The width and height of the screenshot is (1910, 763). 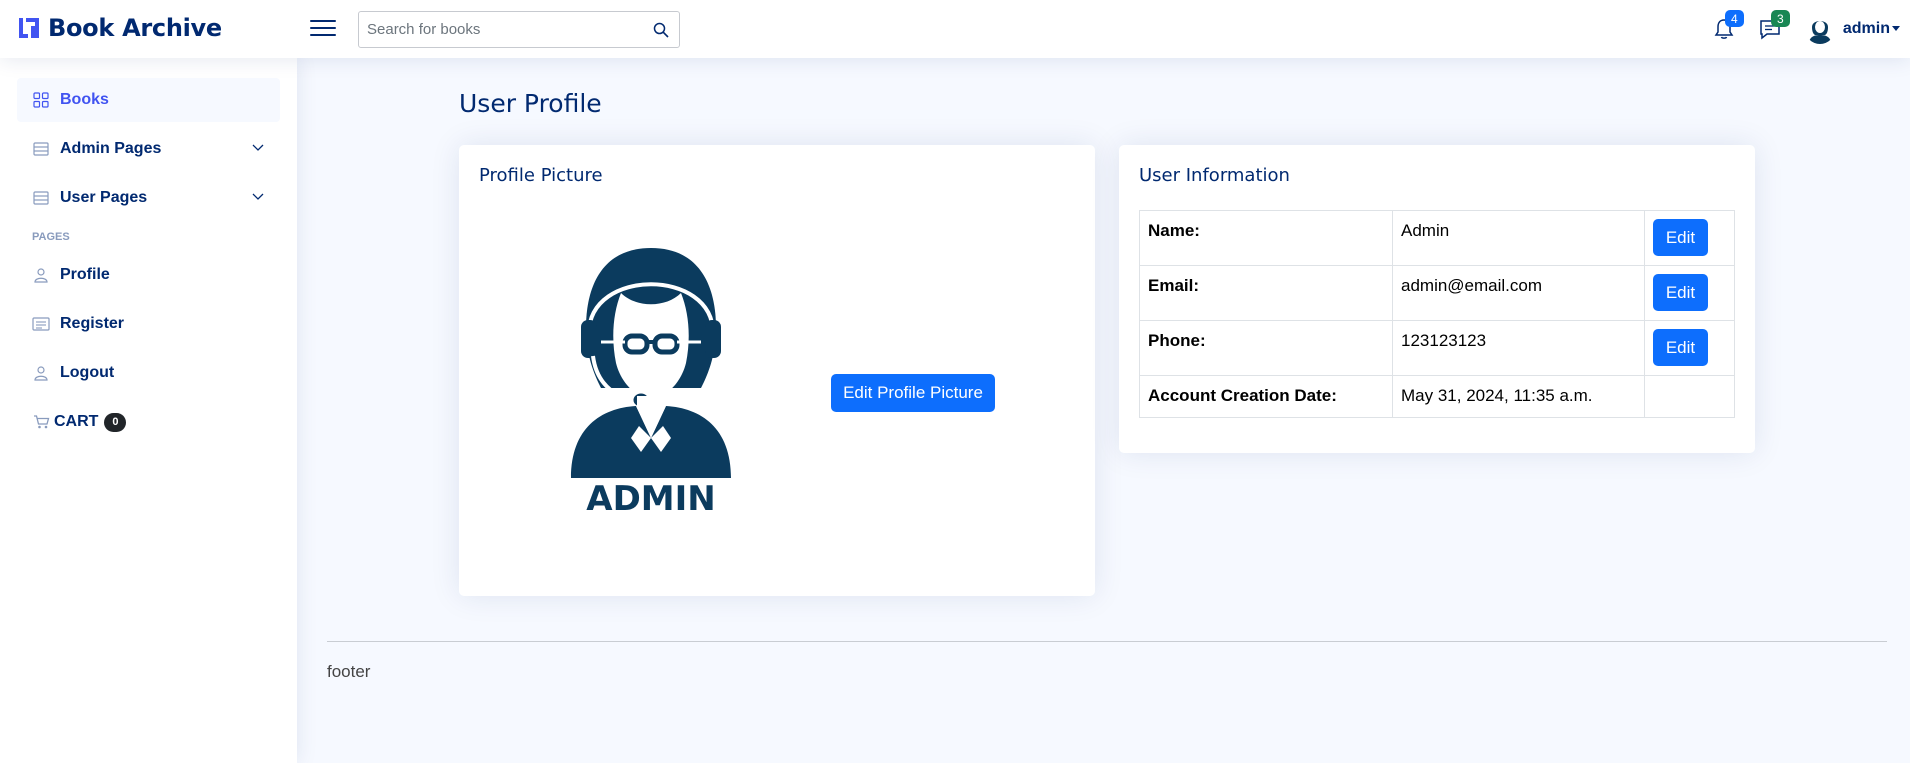 What do you see at coordinates (29, 28) in the screenshot?
I see `logo-icon` at bounding box center [29, 28].